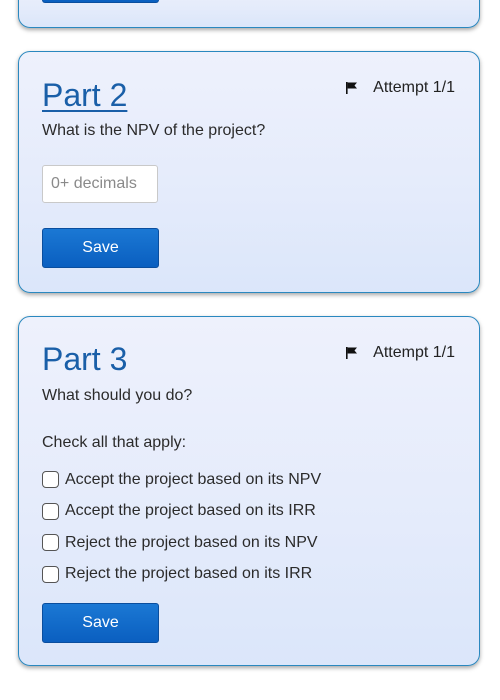  What do you see at coordinates (414, 87) in the screenshot?
I see `part2-attempt-label: Attempt 1/1` at bounding box center [414, 87].